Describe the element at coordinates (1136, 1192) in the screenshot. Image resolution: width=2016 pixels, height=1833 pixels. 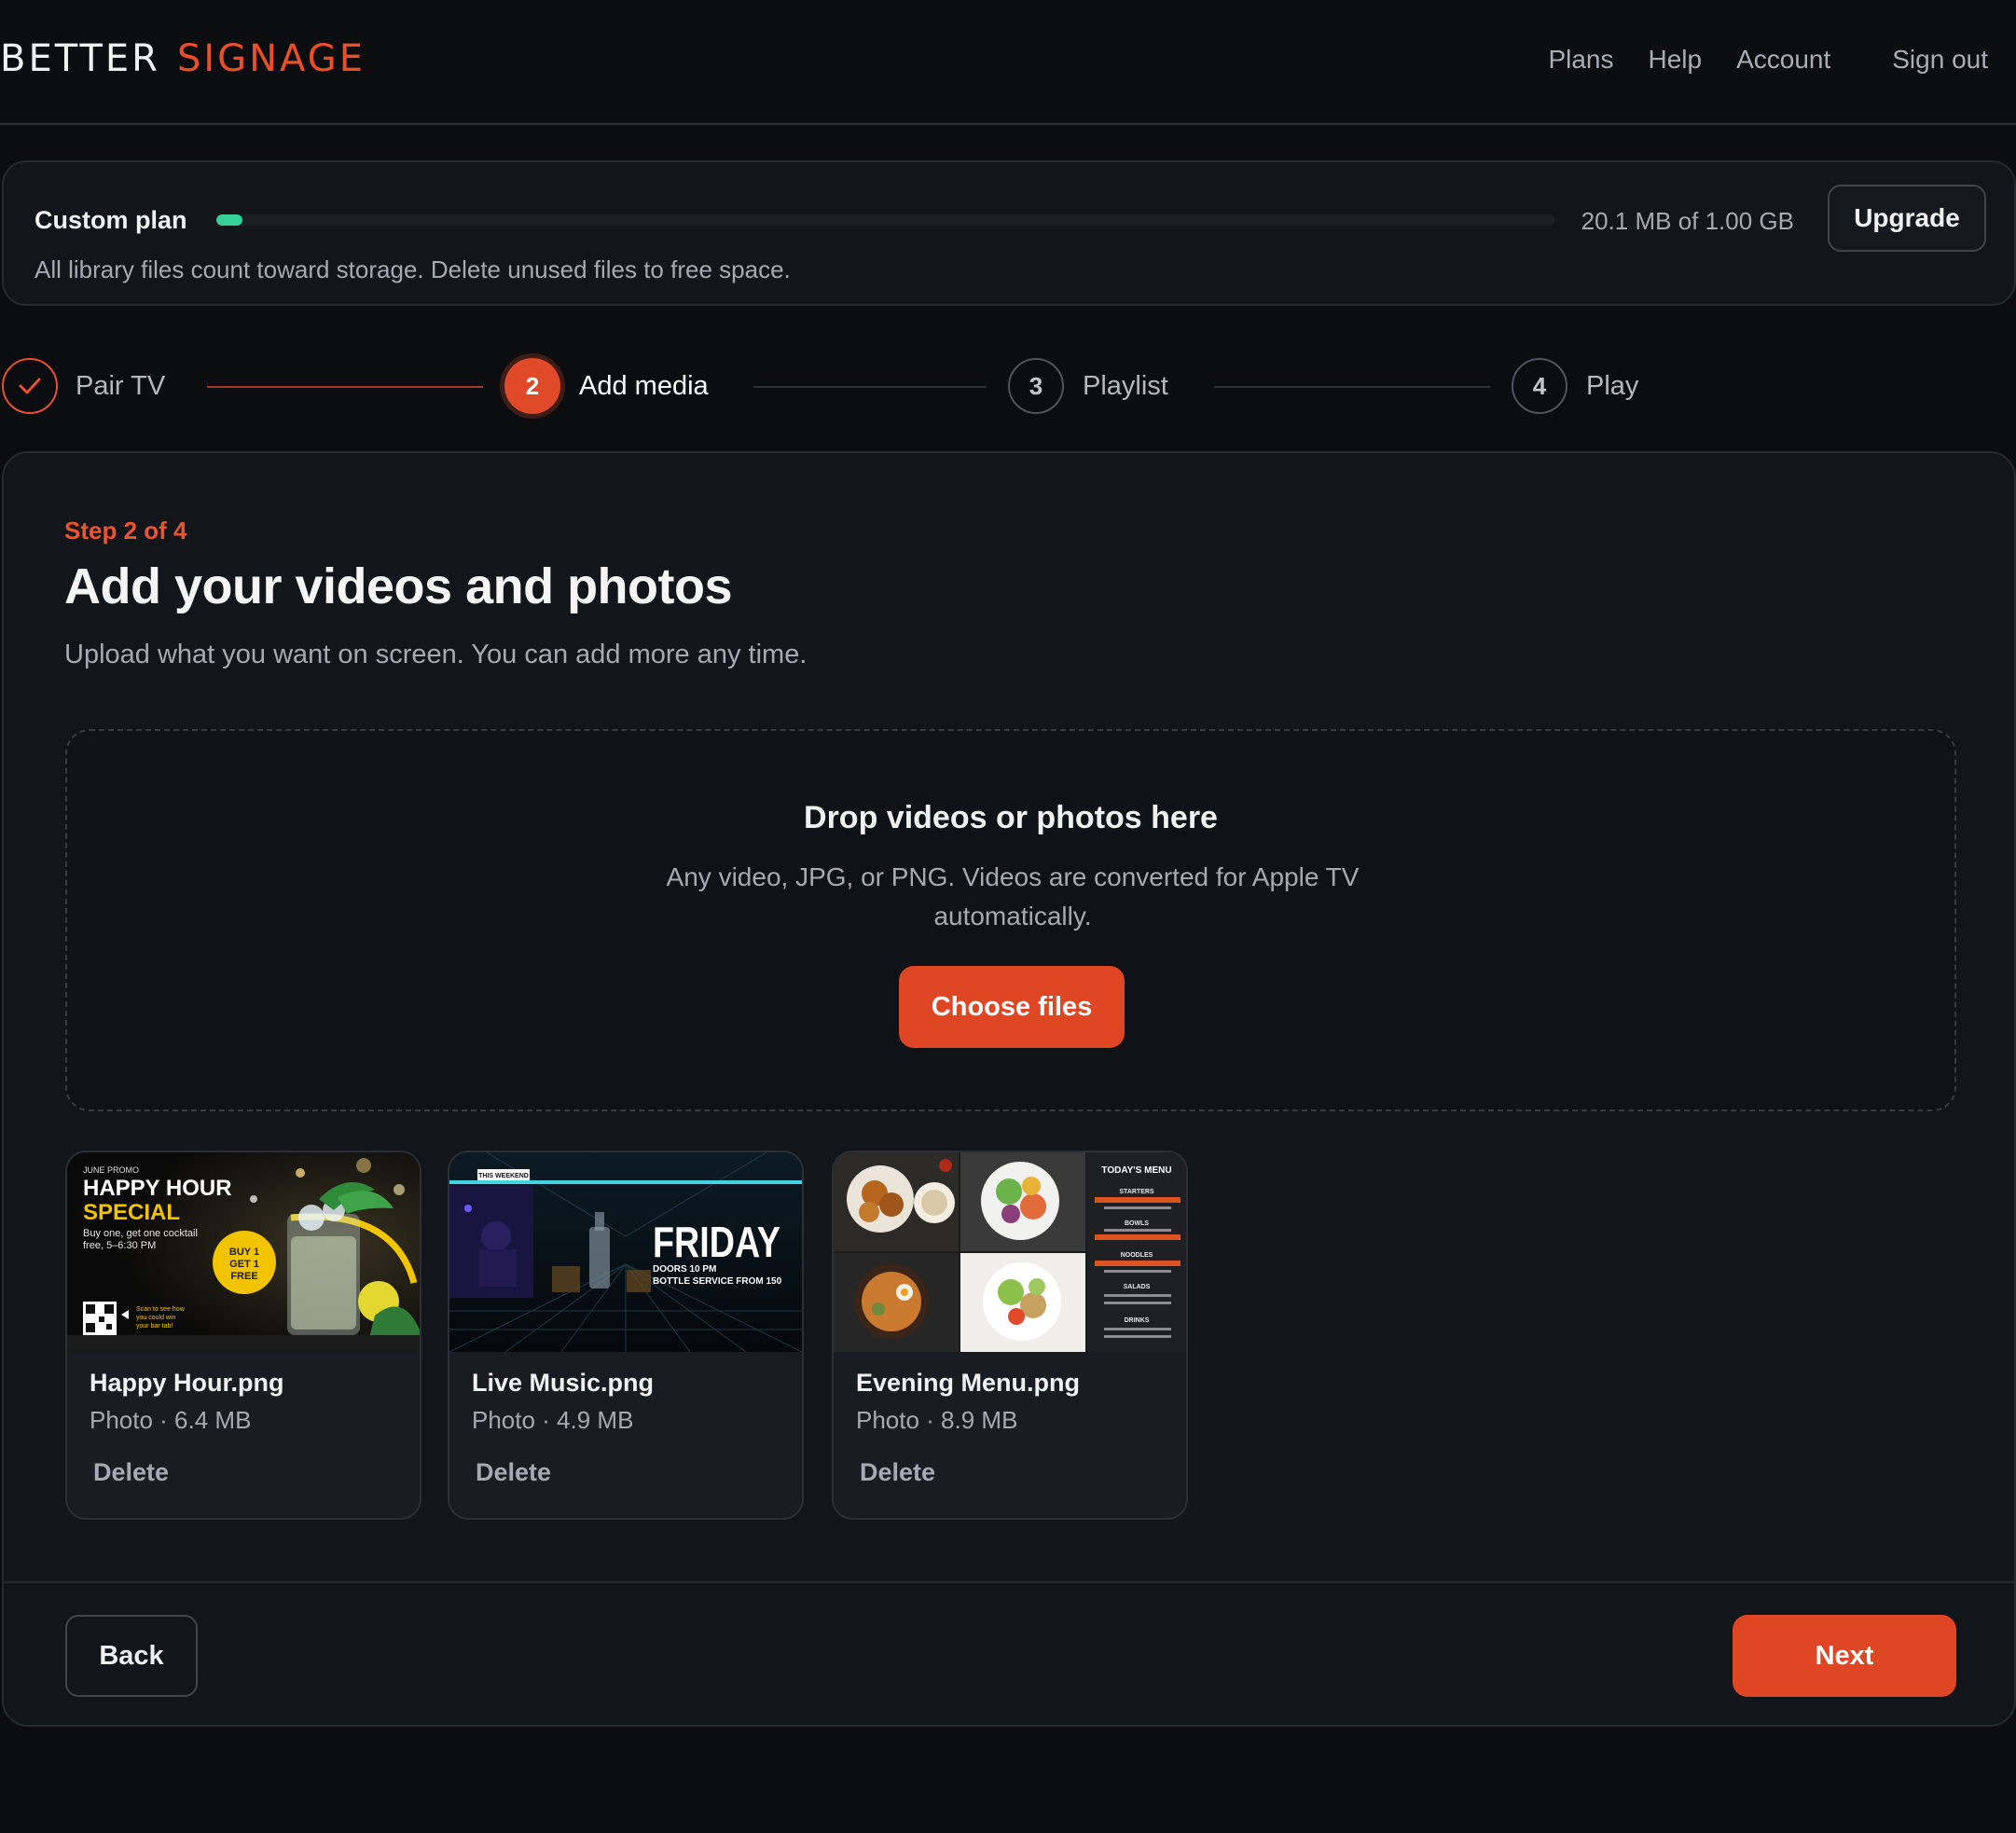
I see `menu-section-starters: STARTERS` at that location.